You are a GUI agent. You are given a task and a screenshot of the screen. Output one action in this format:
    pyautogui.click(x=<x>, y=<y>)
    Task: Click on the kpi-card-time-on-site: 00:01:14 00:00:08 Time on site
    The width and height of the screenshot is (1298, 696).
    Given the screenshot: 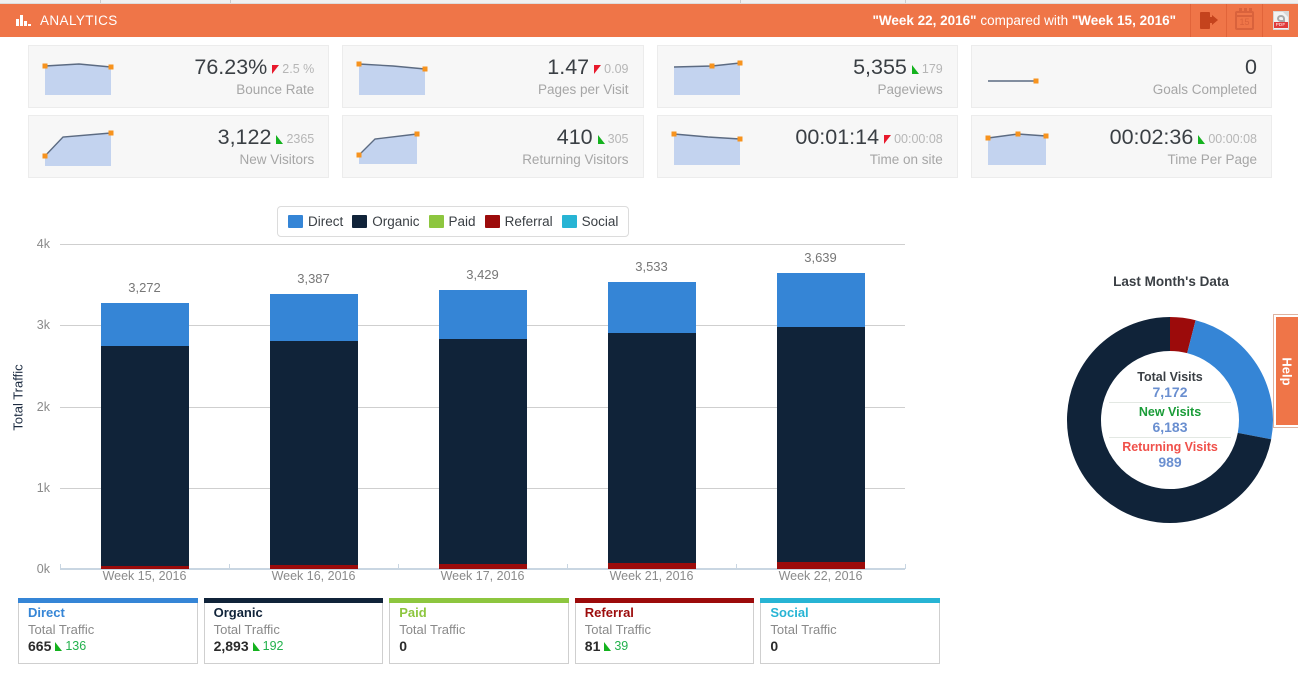 What is the action you would take?
    pyautogui.click(x=807, y=146)
    